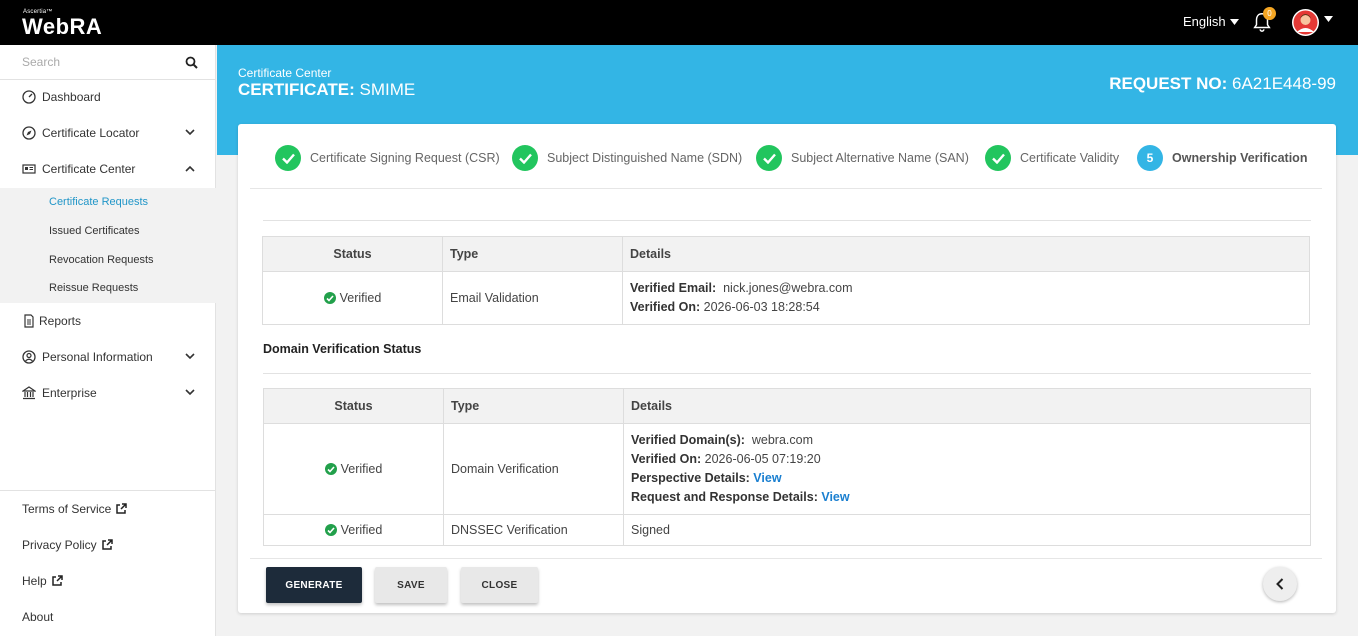  I want to click on page-title-value: SMIME, so click(387, 89).